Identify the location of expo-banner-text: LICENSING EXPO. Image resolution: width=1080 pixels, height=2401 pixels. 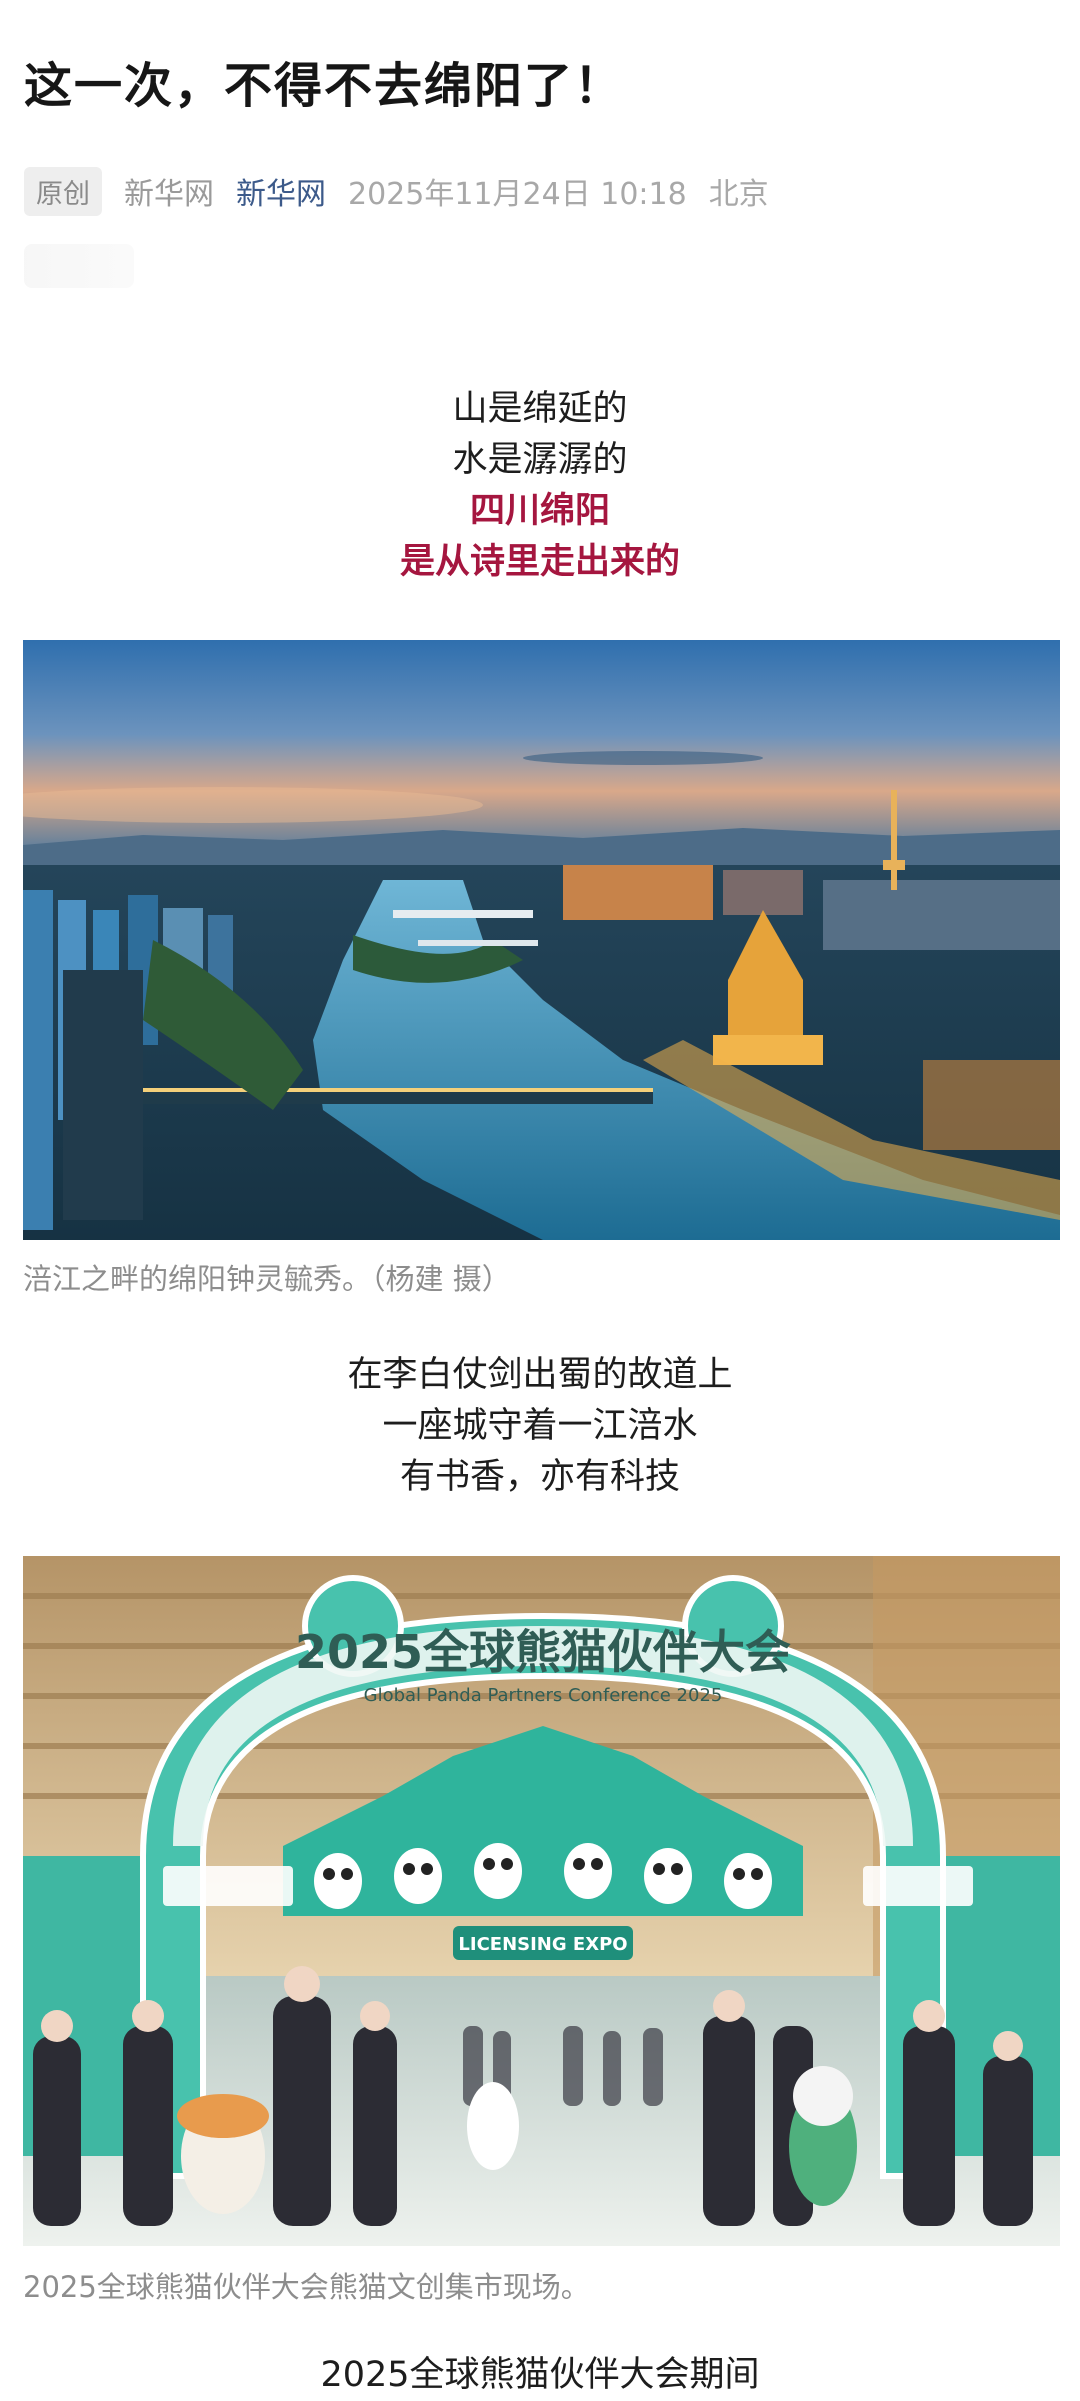
(542, 1944).